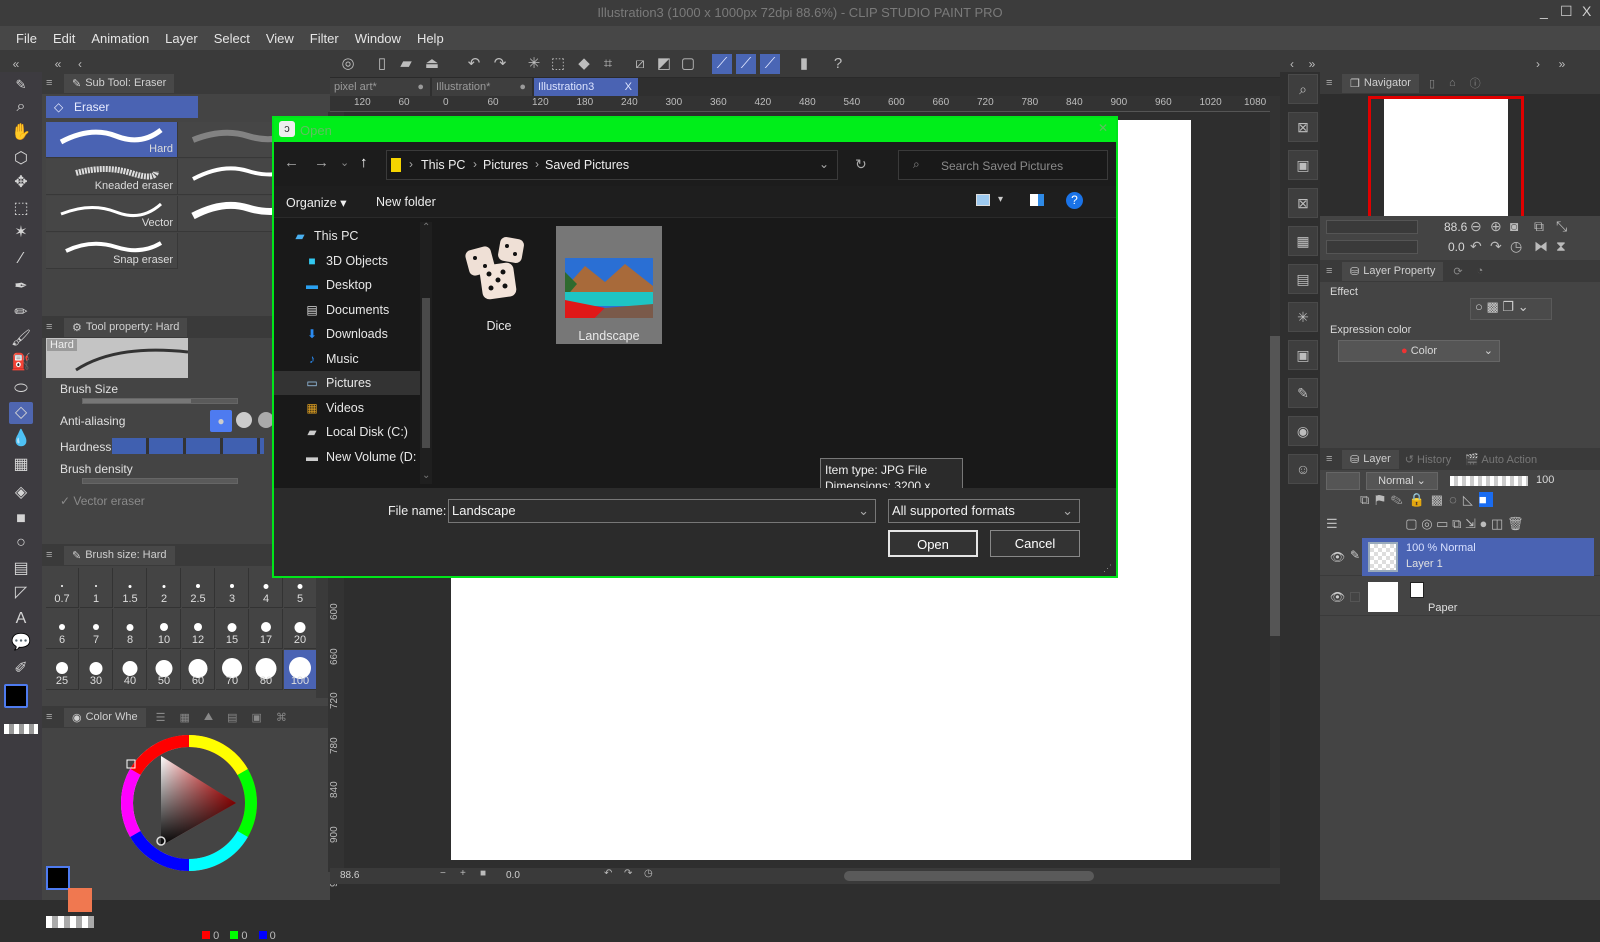  I want to click on frame-tool-icon: ▤, so click(21, 569).